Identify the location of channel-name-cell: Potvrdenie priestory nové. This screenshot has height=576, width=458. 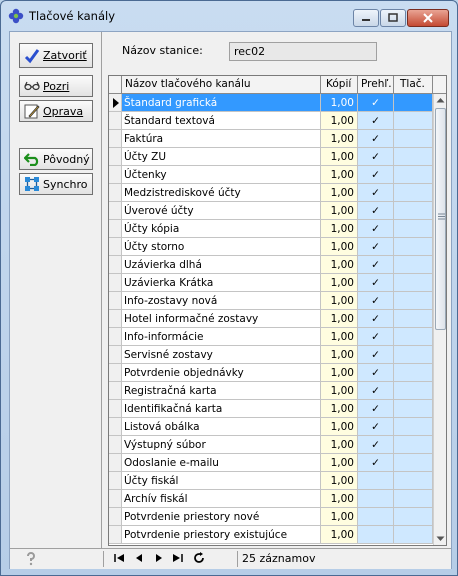
(221, 517).